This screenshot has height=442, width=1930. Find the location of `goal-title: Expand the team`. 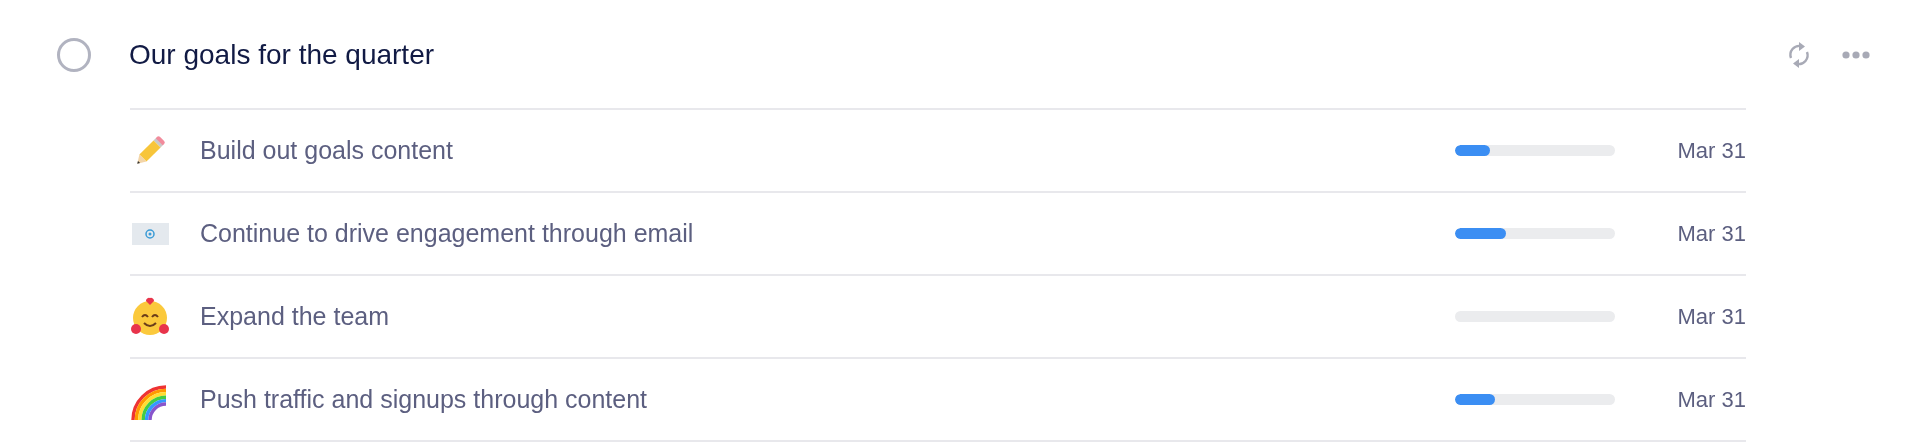

goal-title: Expand the team is located at coordinates (827, 316).